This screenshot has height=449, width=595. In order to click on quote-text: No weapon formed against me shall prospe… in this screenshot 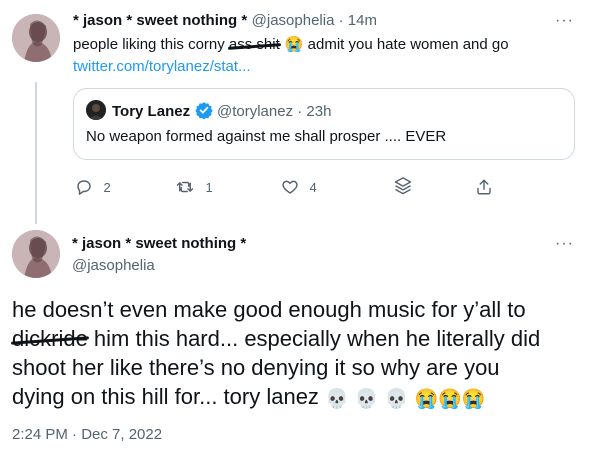, I will do `click(266, 136)`.